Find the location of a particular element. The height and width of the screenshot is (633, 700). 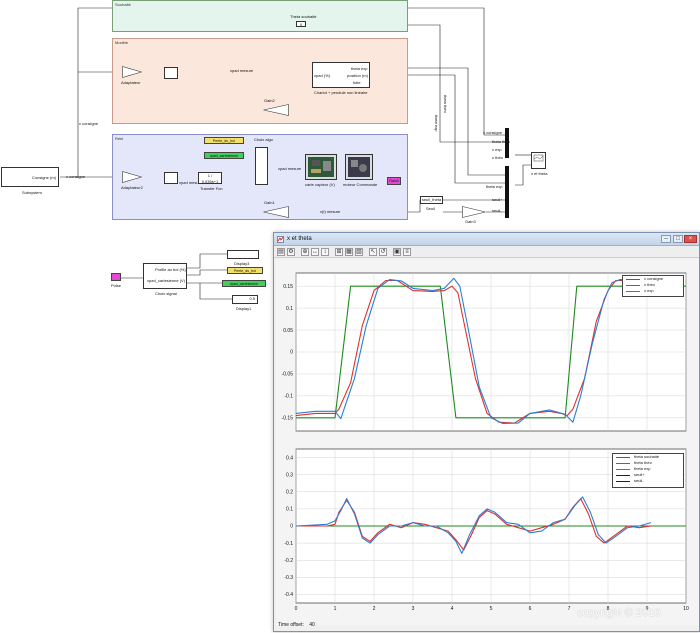

legend-entry-x-exp: x exp is located at coordinates (653, 291).